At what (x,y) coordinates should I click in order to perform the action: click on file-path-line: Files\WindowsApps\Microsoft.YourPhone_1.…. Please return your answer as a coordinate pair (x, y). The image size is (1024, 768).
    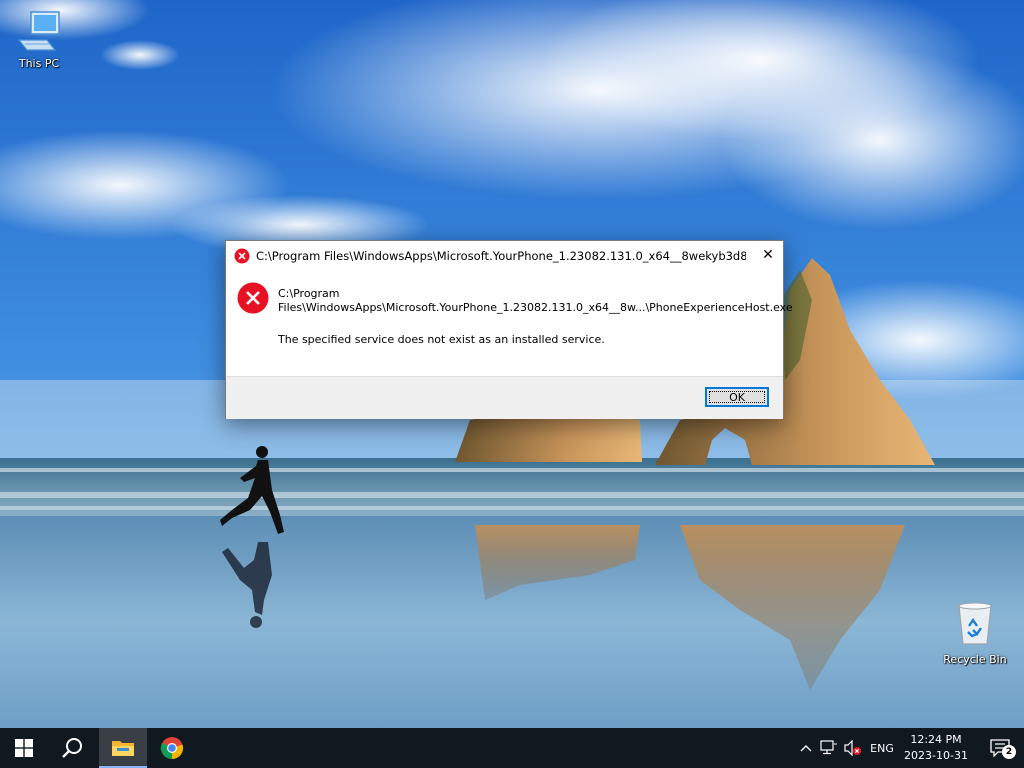
    Looking at the image, I should click on (535, 307).